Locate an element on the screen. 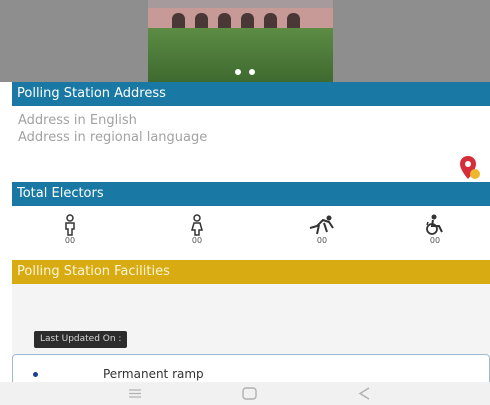  elector-third-gender: 00 is located at coordinates (322, 234).